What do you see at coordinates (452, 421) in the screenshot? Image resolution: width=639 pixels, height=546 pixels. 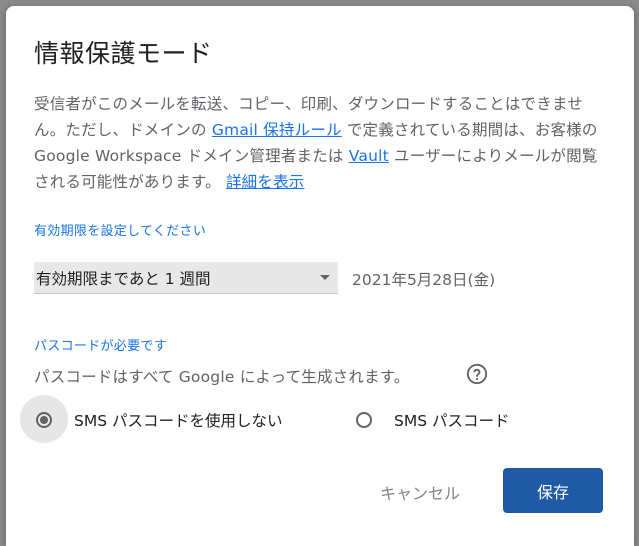 I see `radio-label-sms: SMS パスコード` at bounding box center [452, 421].